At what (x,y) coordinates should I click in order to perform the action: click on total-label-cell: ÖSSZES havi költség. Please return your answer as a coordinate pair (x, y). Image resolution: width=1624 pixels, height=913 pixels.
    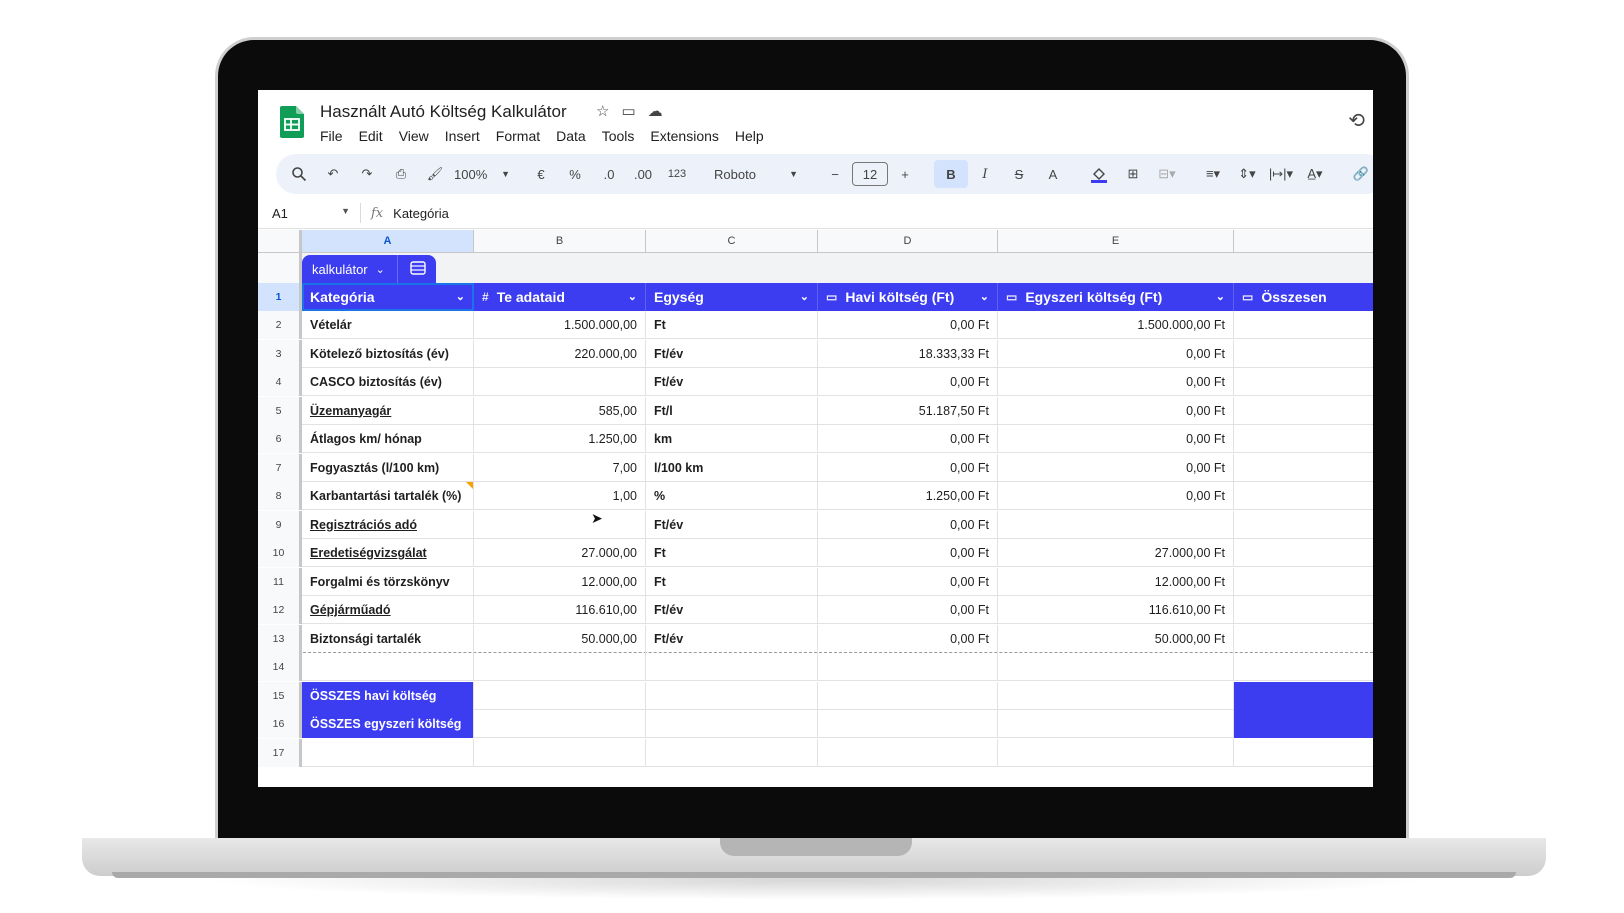
    Looking at the image, I should click on (388, 695).